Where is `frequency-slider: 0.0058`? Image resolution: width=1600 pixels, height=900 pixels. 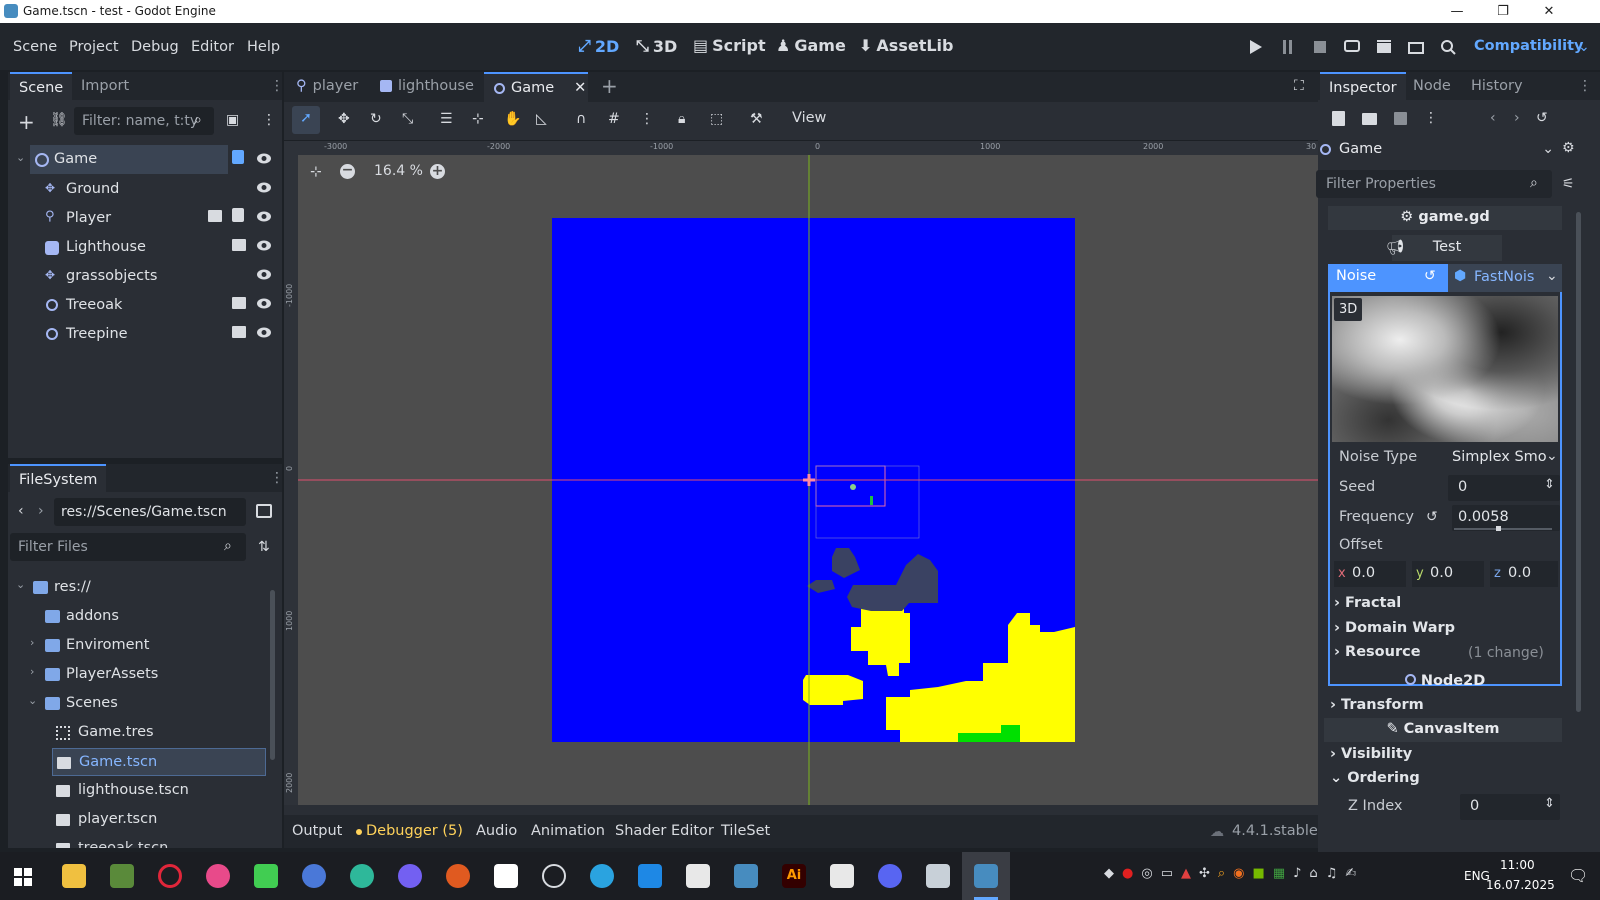
frequency-slider: 0.0058 is located at coordinates (1506, 518).